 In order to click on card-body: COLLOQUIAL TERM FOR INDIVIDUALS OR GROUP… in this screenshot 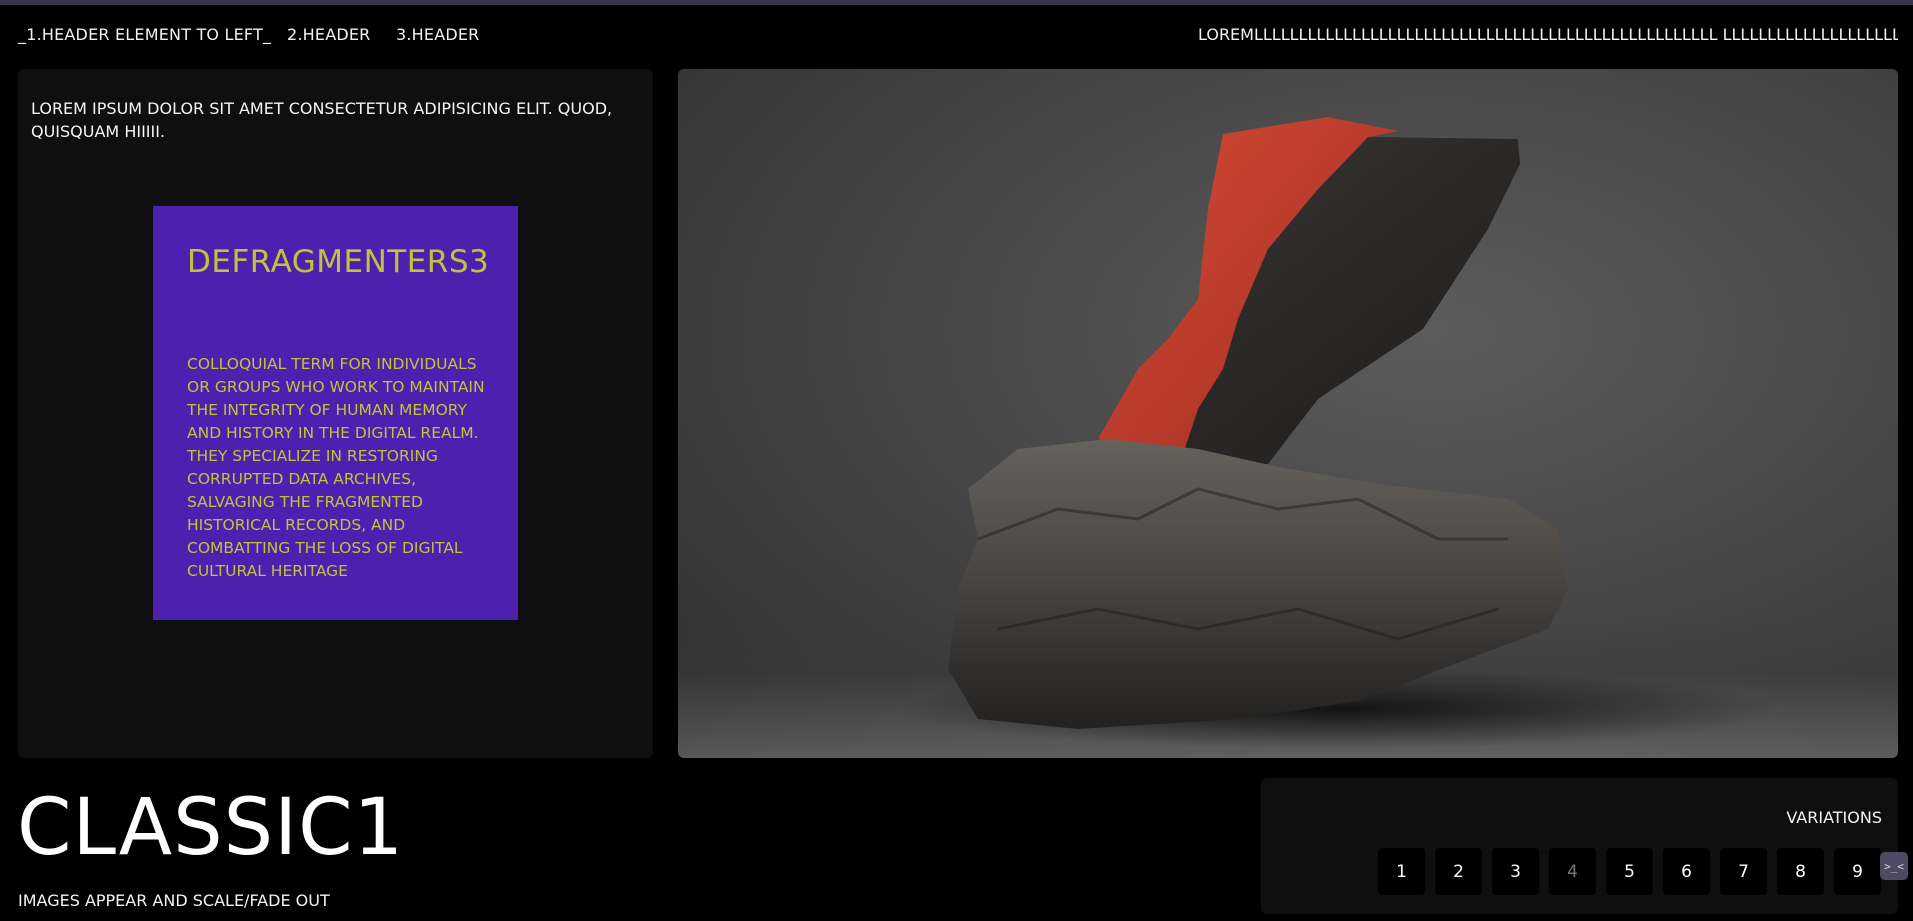, I will do `click(336, 467)`.